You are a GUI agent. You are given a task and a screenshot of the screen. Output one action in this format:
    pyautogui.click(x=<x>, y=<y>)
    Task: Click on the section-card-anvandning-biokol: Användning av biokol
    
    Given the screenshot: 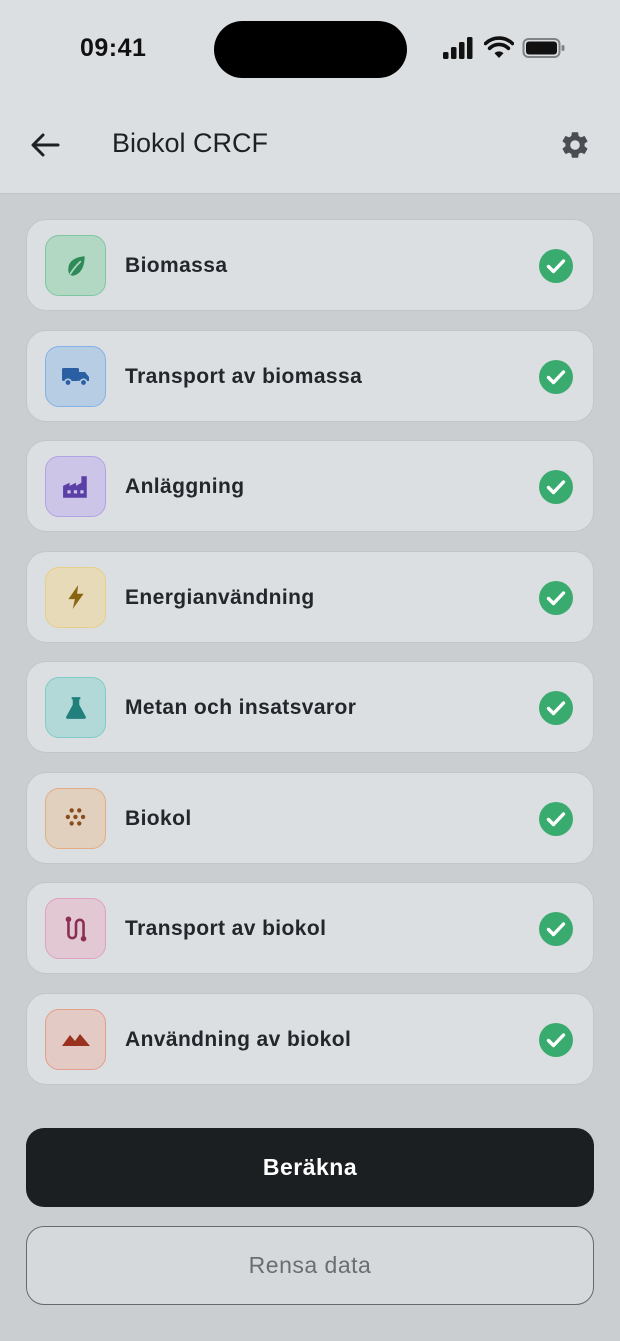 What is the action you would take?
    pyautogui.click(x=310, y=1038)
    